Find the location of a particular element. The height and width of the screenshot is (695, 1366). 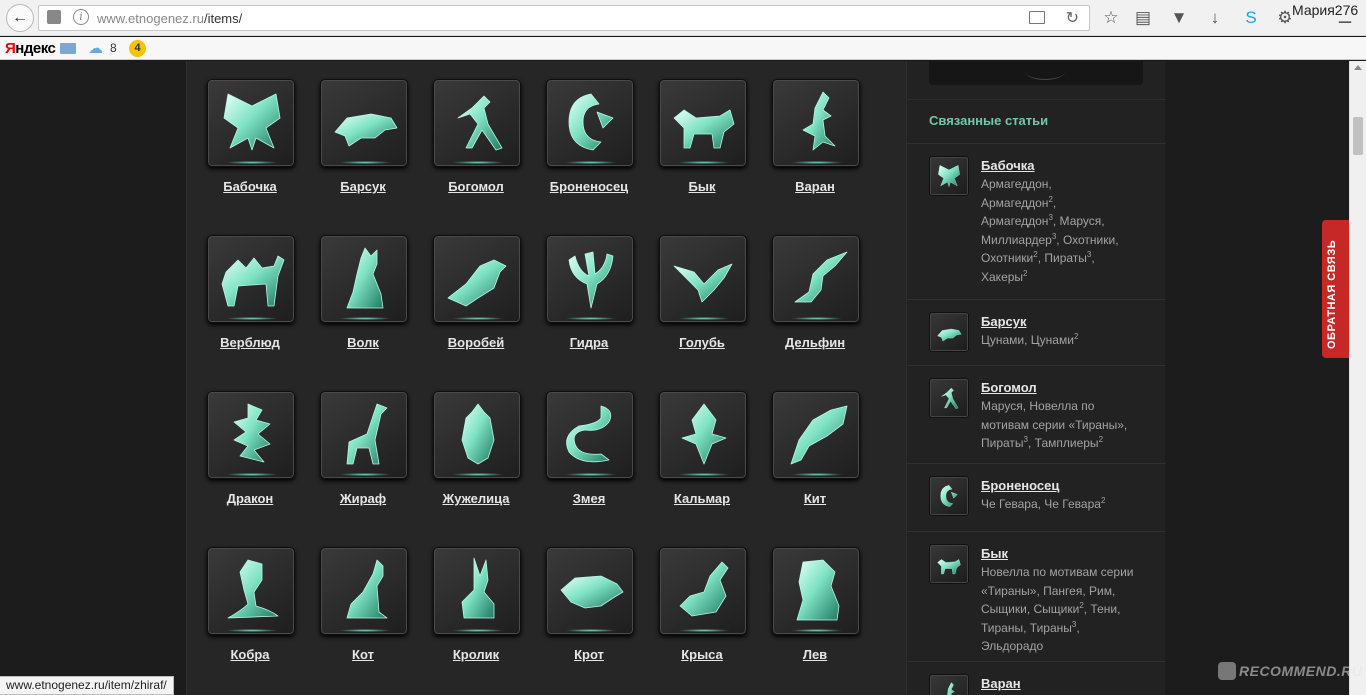

scroll-thumb is located at coordinates (1358, 136).